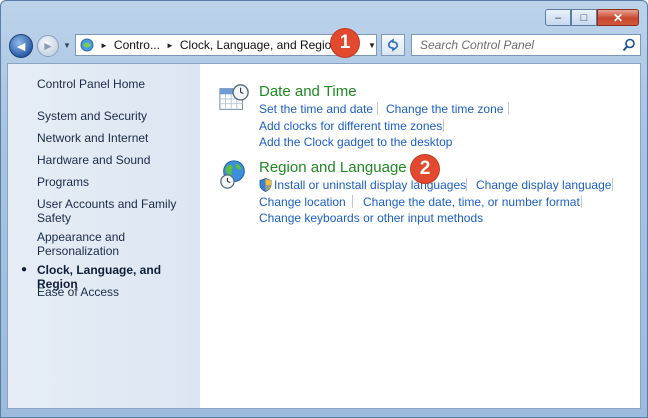 This screenshot has width=648, height=418. What do you see at coordinates (350, 126) in the screenshot?
I see `link-add-clocks: Add clocks for different time zones` at bounding box center [350, 126].